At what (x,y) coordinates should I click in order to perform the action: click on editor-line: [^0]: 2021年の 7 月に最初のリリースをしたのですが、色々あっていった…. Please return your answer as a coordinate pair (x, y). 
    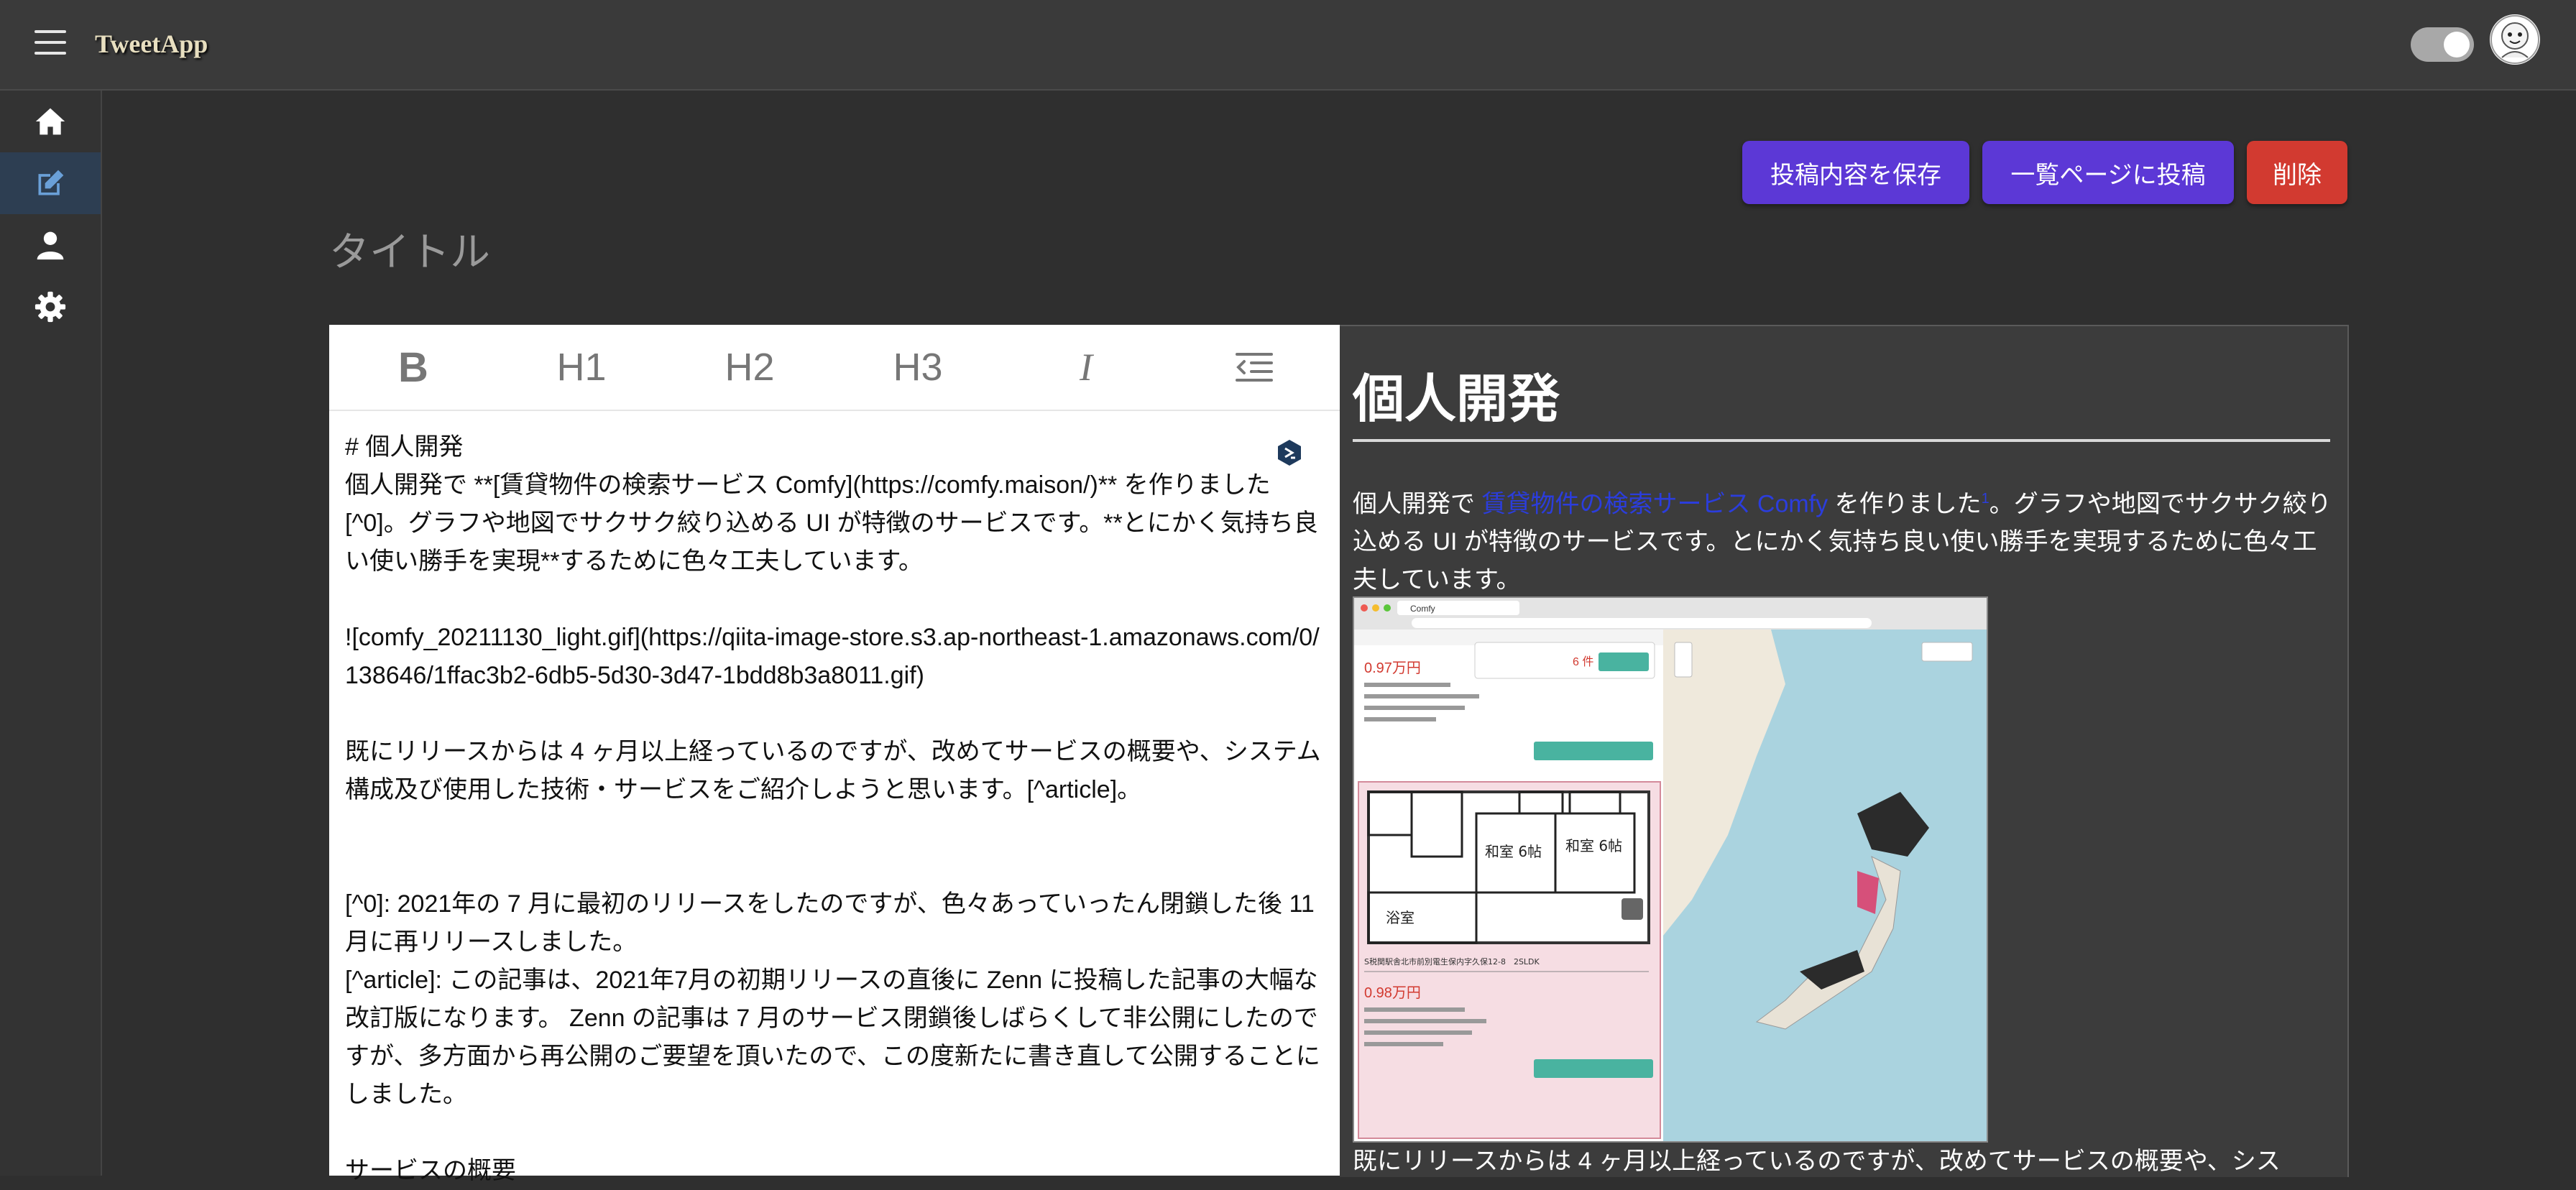
    Looking at the image, I should click on (833, 923).